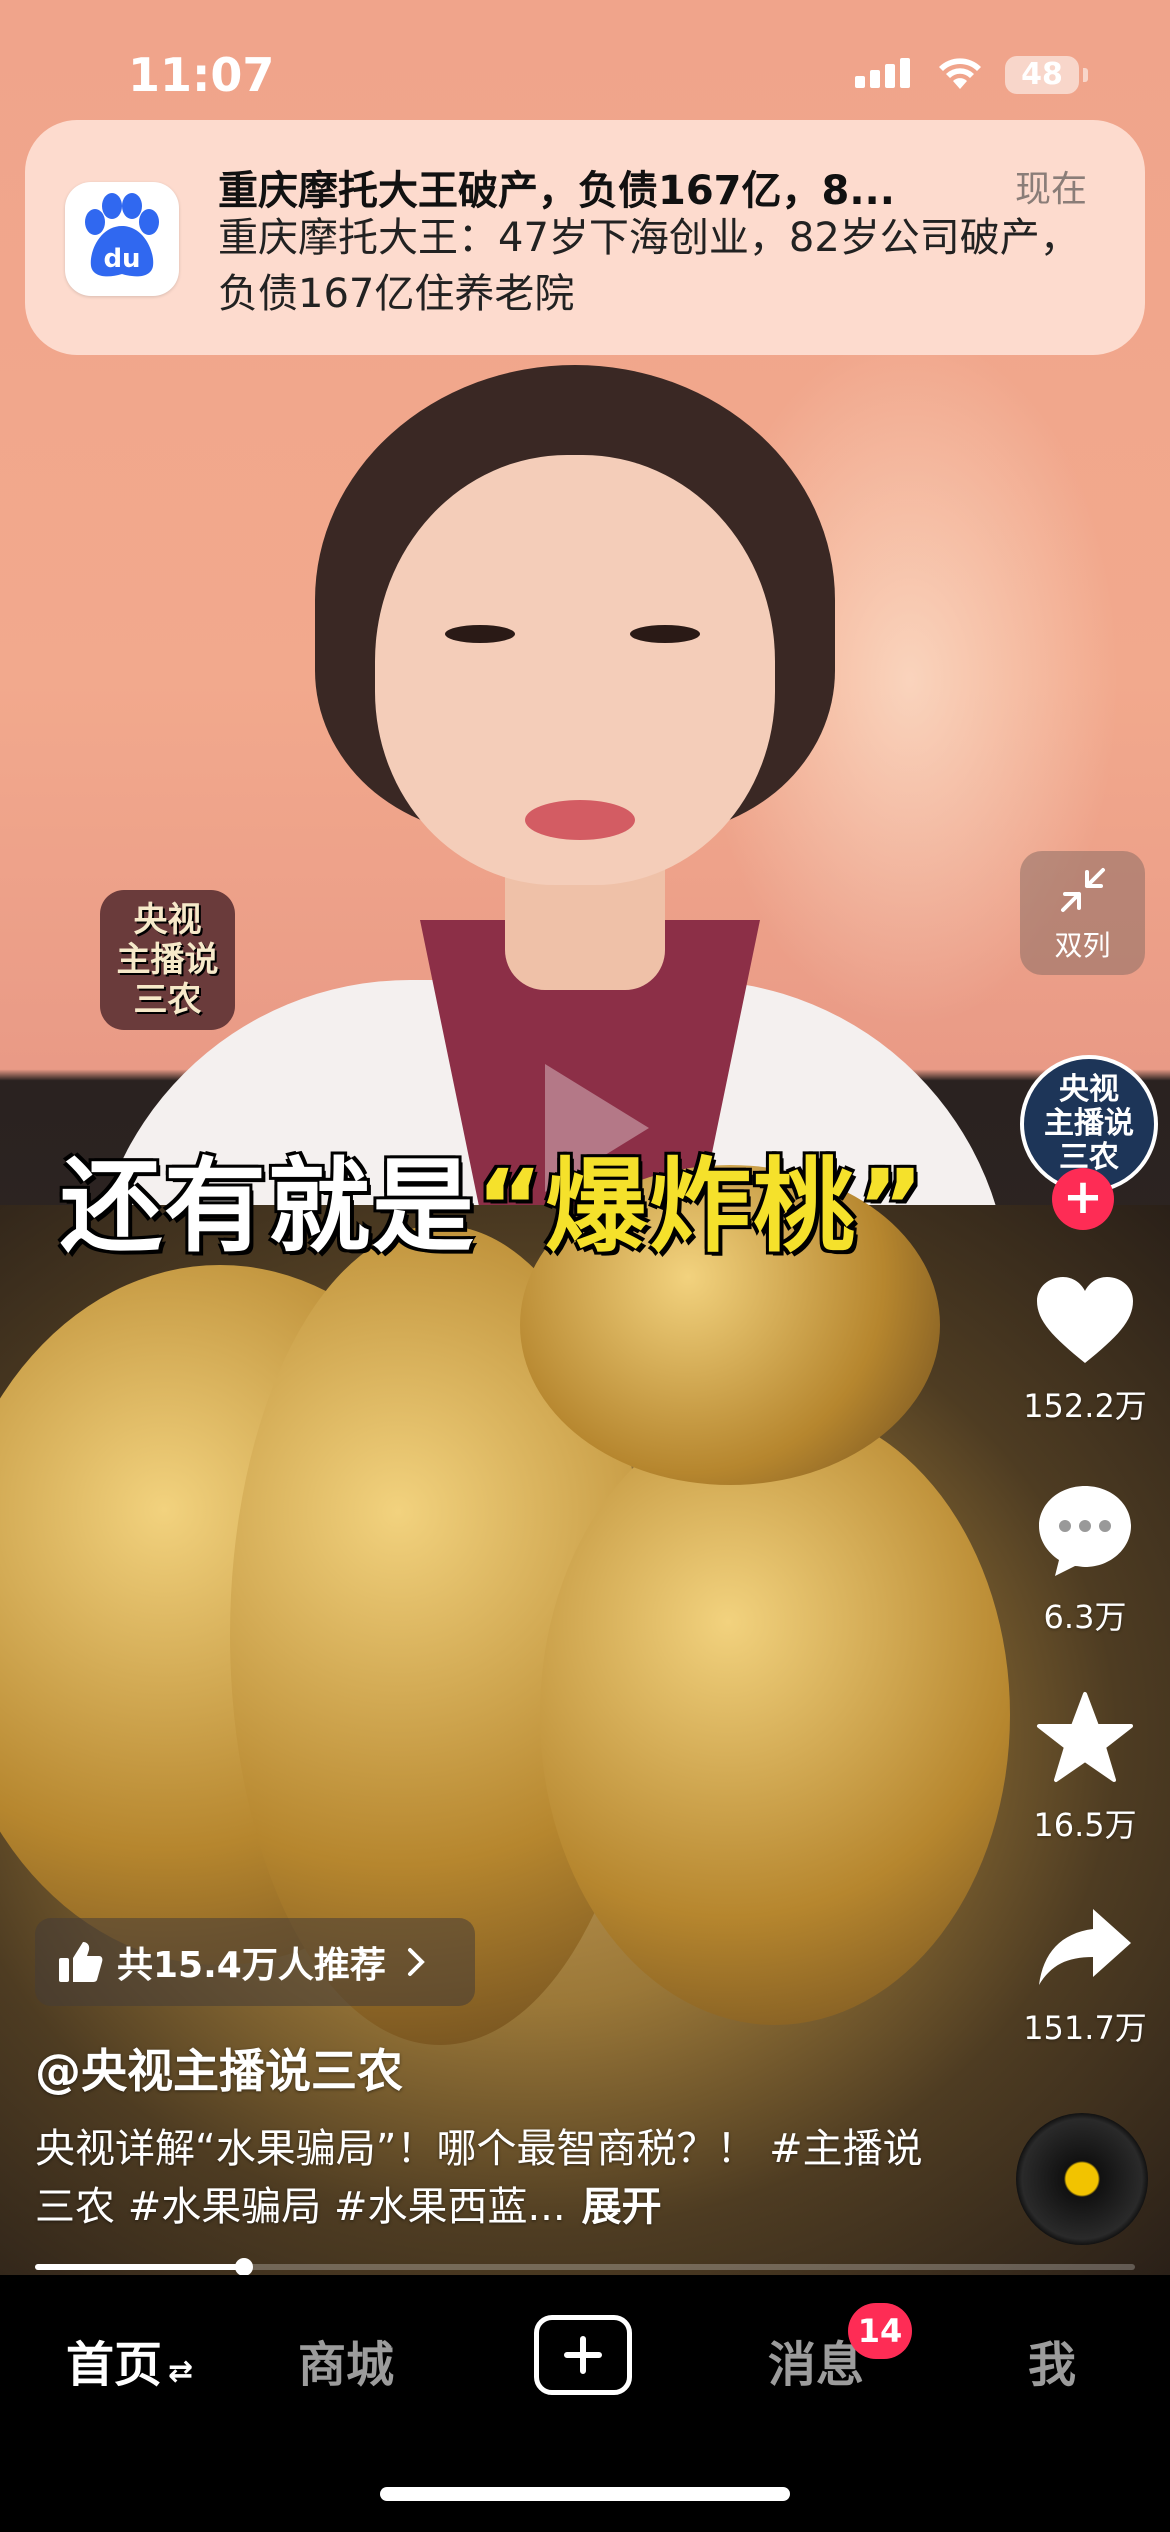  I want to click on progress-handle, so click(244, 2267).